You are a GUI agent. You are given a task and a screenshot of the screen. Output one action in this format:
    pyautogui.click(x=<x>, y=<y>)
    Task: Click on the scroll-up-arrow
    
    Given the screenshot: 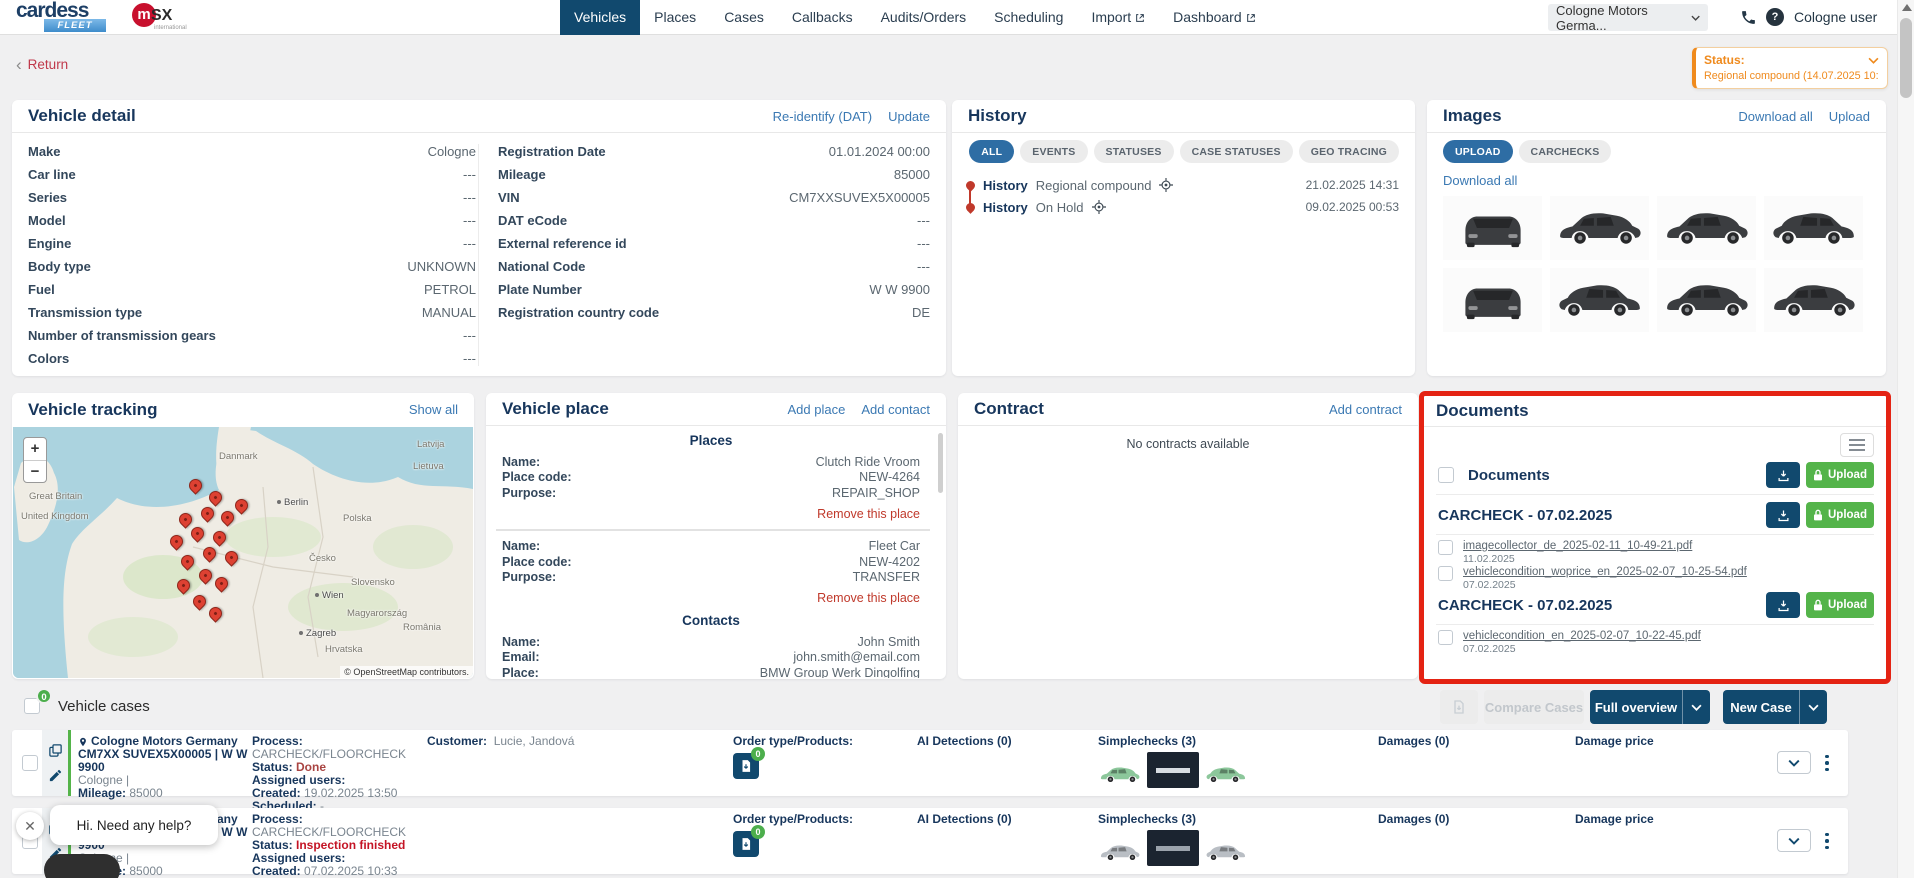 What is the action you would take?
    pyautogui.click(x=1907, y=7)
    